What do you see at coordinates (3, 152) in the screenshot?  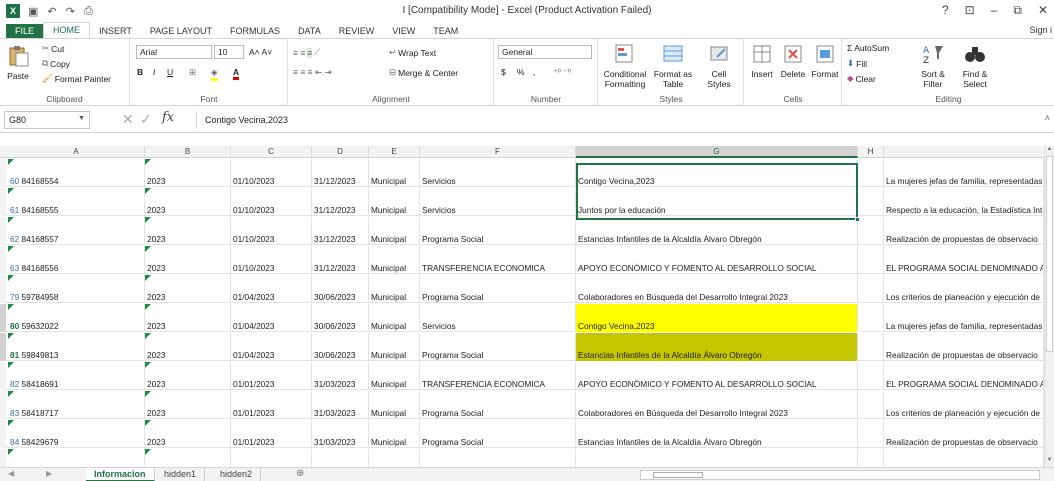 I see `select-all-corner` at bounding box center [3, 152].